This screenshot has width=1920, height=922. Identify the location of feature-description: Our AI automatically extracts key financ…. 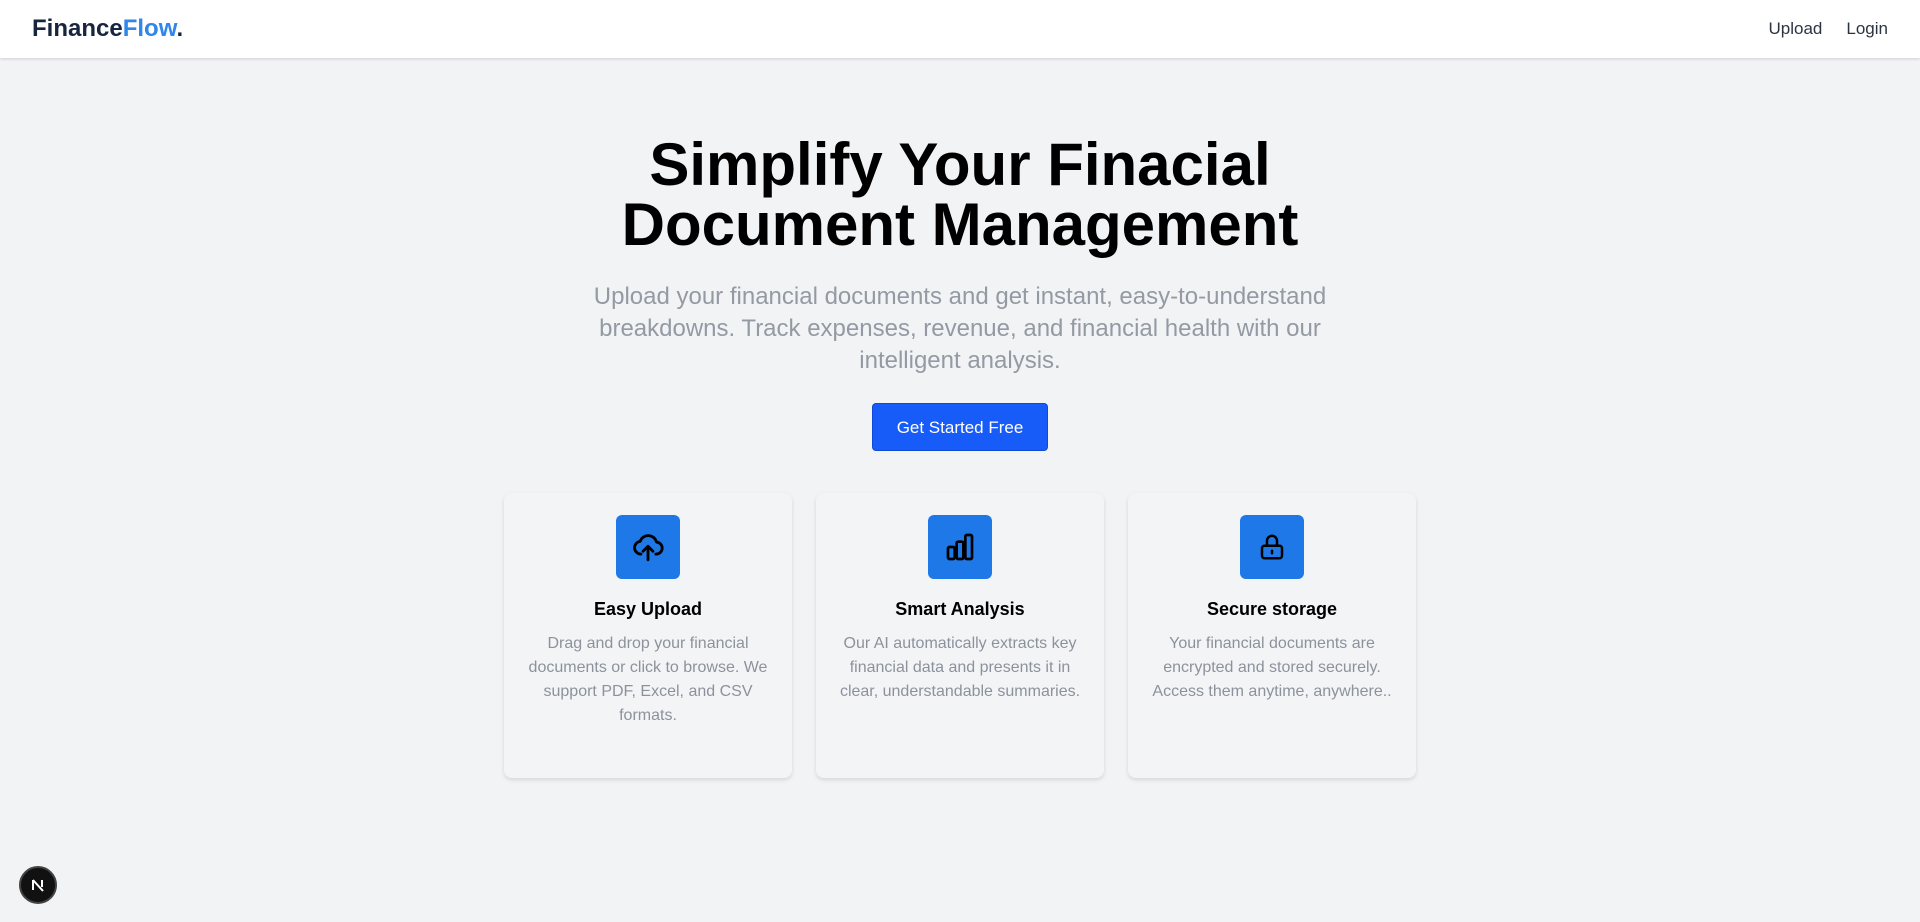
(960, 667).